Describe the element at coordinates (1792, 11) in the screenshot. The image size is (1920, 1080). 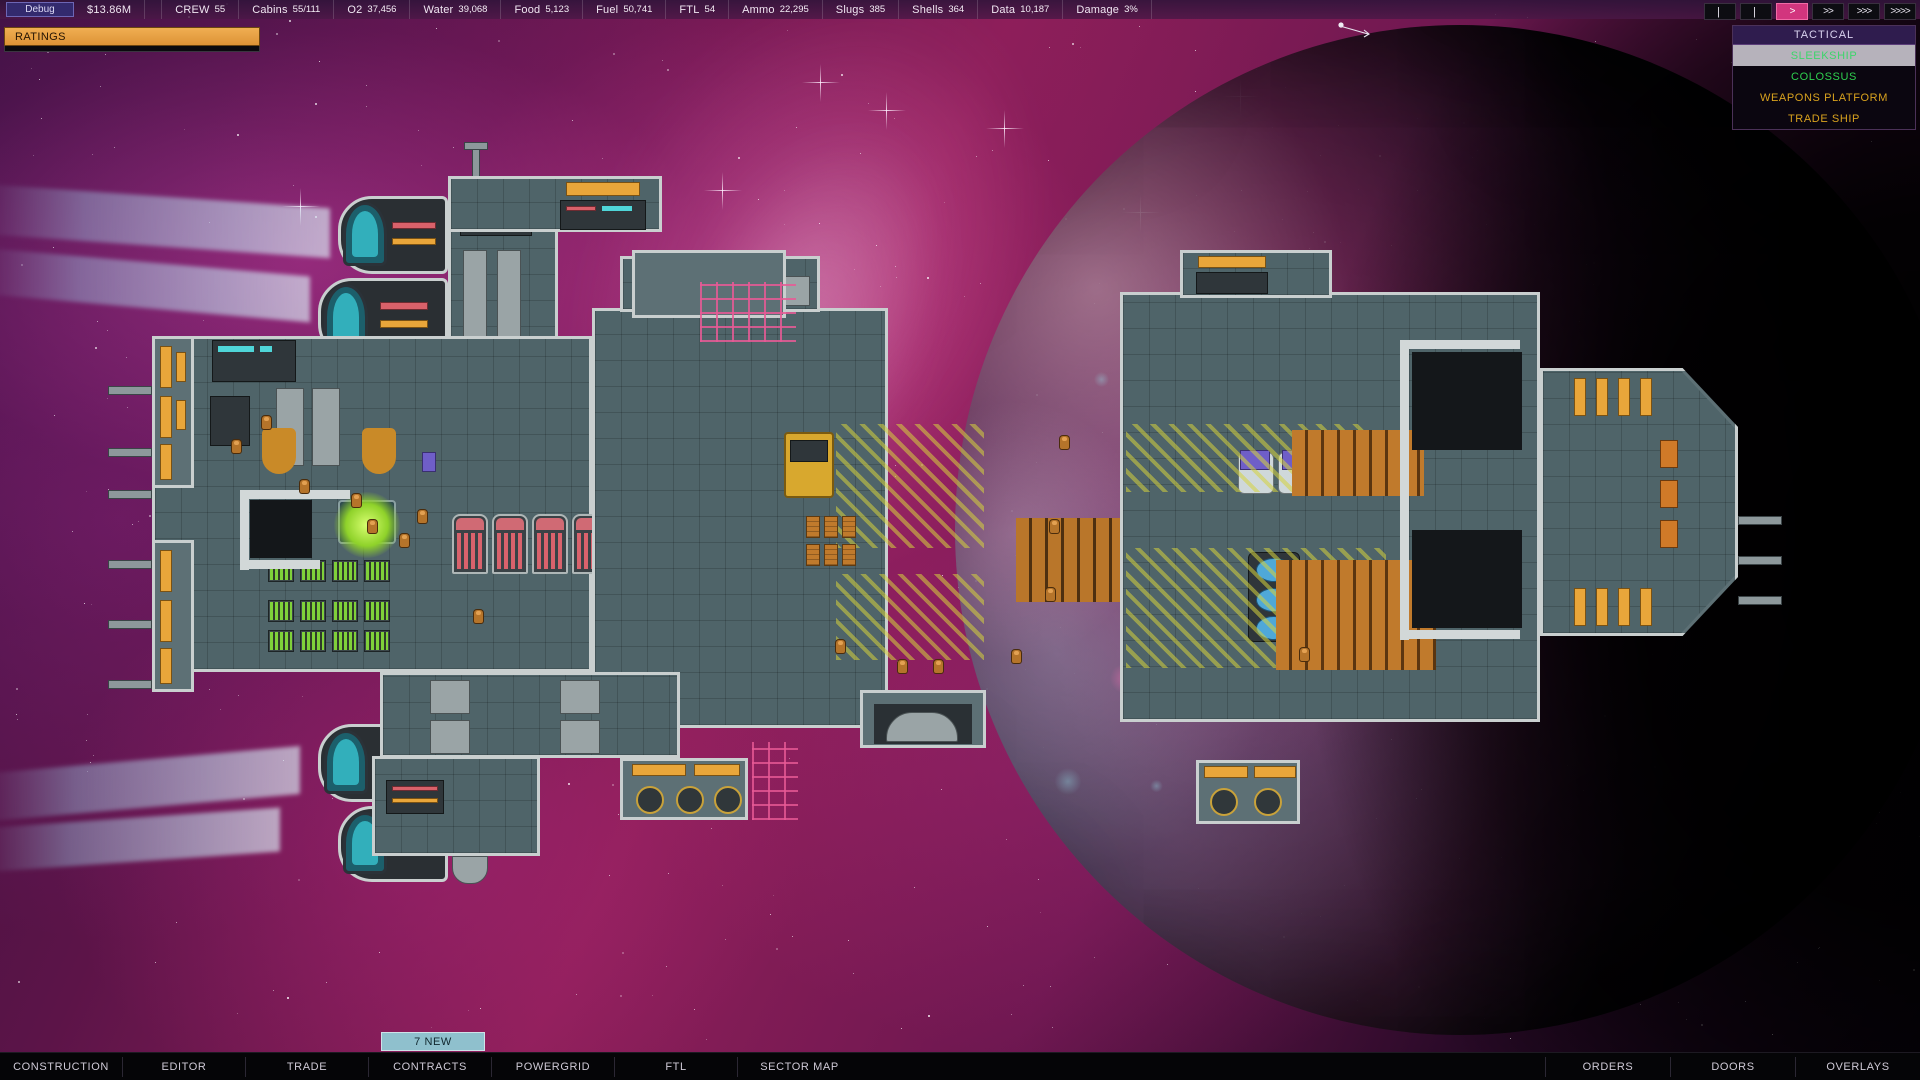
I see `play-button: >` at that location.